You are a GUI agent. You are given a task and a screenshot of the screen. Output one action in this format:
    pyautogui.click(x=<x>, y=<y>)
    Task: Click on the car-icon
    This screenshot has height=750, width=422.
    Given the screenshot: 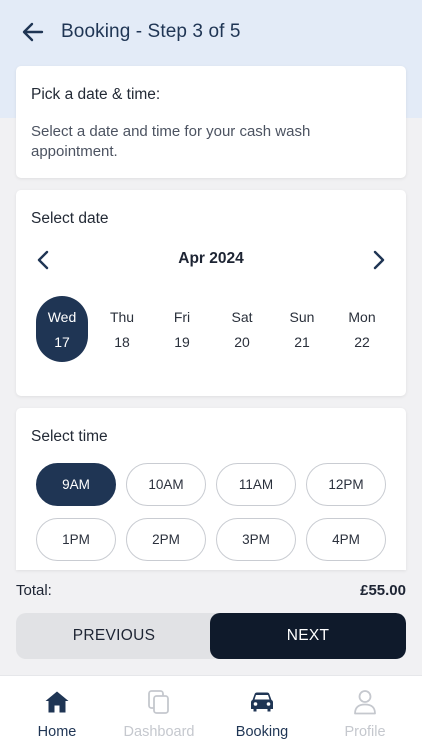 What is the action you would take?
    pyautogui.click(x=262, y=702)
    